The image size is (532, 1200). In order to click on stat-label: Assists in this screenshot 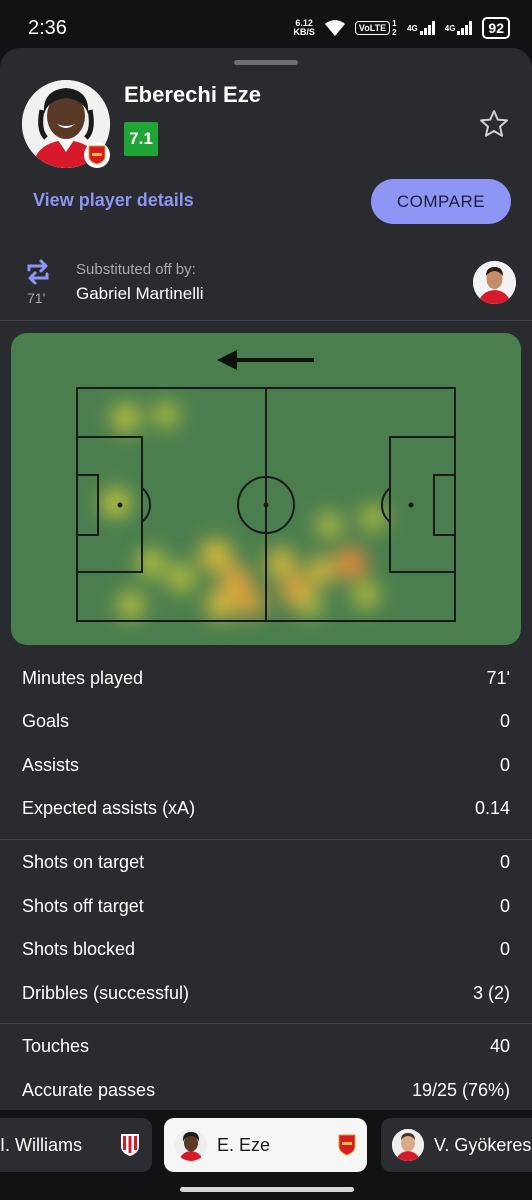, I will do `click(51, 765)`.